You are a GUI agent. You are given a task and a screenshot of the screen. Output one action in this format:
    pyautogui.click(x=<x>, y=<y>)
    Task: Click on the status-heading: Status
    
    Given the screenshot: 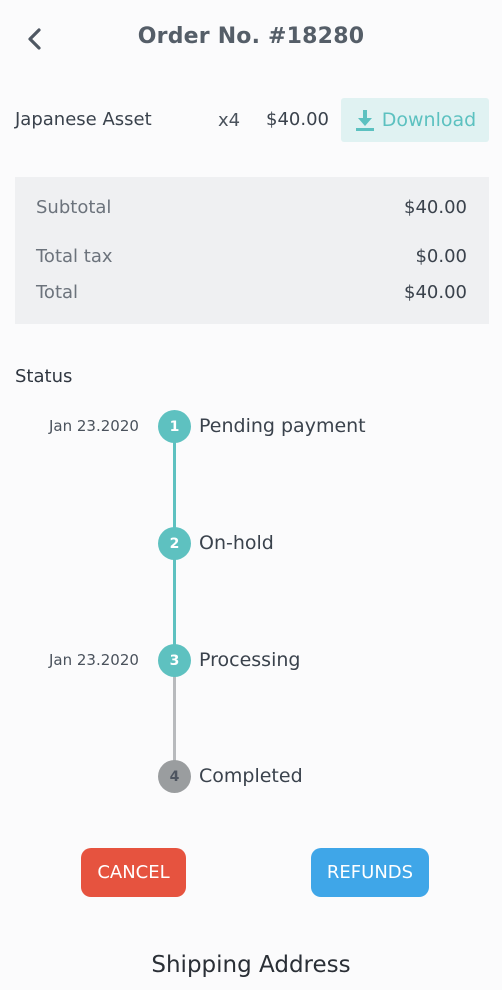 What is the action you would take?
    pyautogui.click(x=44, y=376)
    